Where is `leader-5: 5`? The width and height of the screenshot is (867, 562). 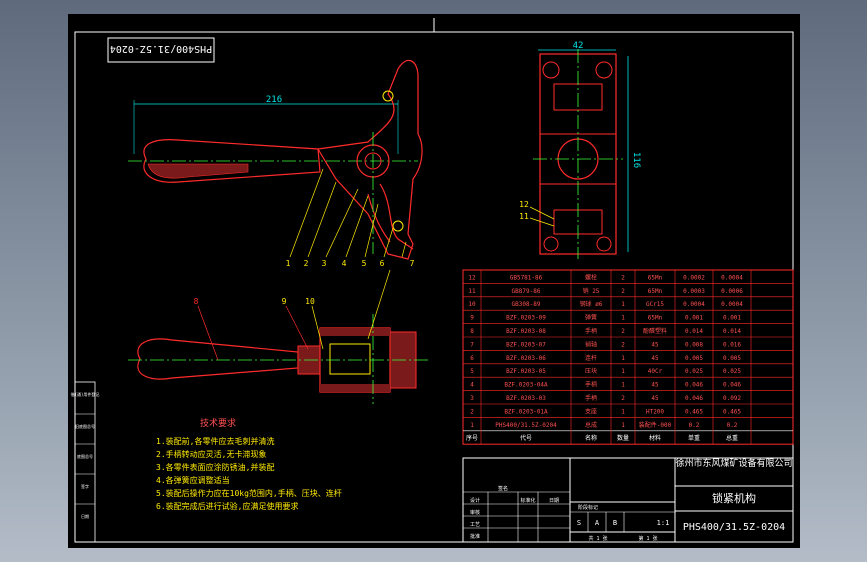 leader-5: 5 is located at coordinates (364, 263).